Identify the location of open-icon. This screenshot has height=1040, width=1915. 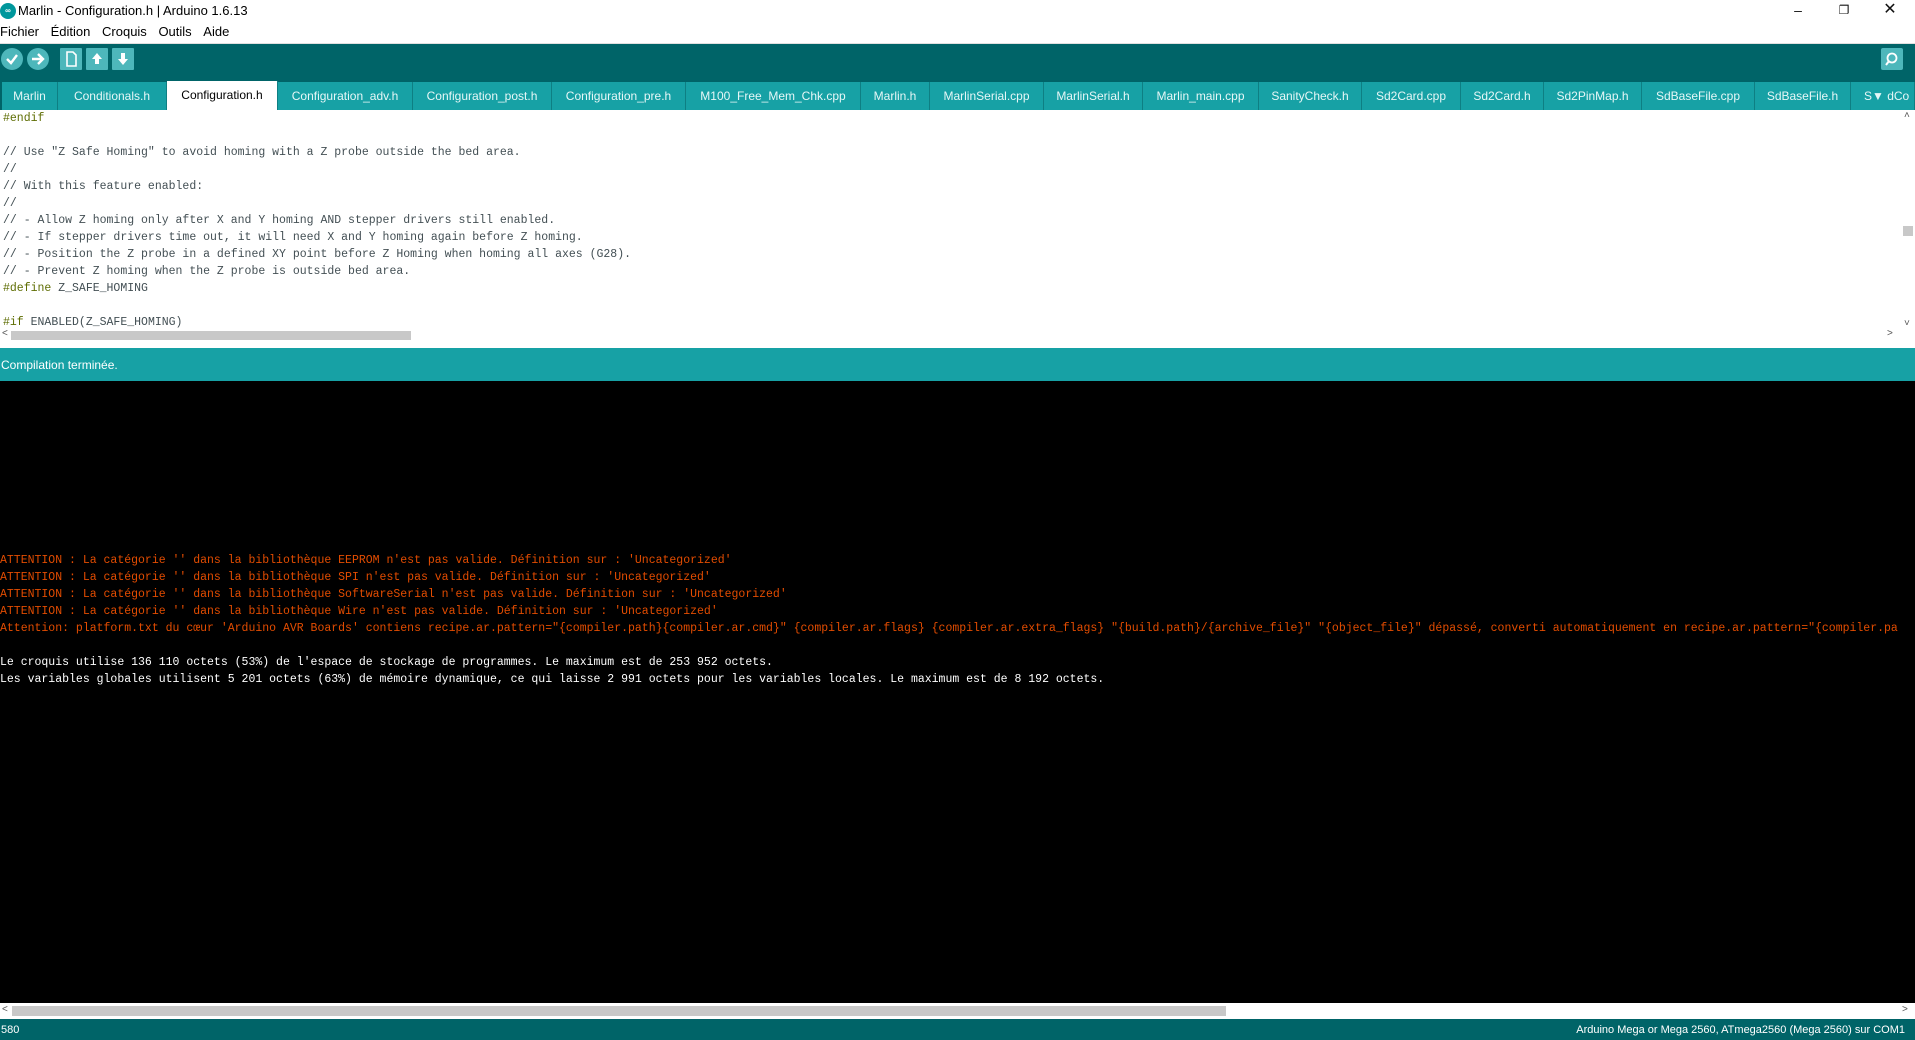
(97, 59).